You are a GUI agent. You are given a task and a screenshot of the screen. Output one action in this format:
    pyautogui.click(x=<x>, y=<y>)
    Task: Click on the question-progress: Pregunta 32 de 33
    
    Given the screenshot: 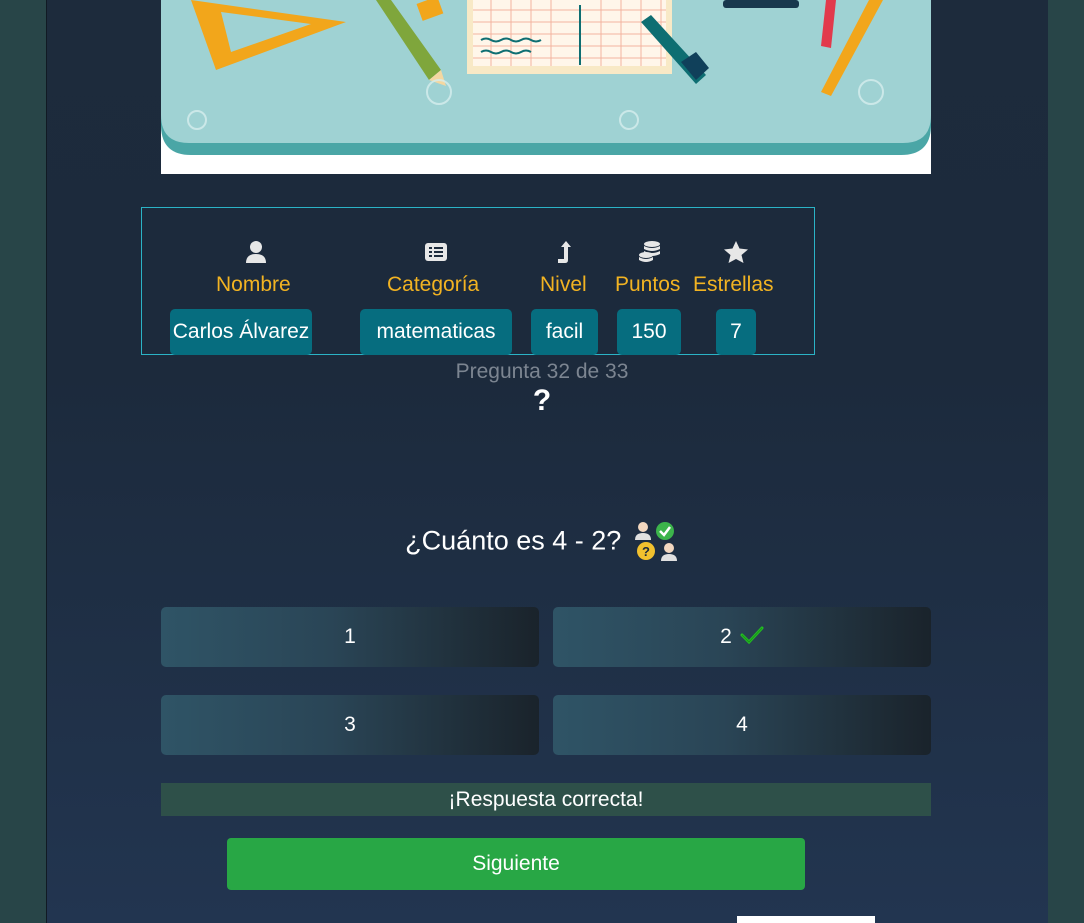 What is the action you would take?
    pyautogui.click(x=542, y=371)
    